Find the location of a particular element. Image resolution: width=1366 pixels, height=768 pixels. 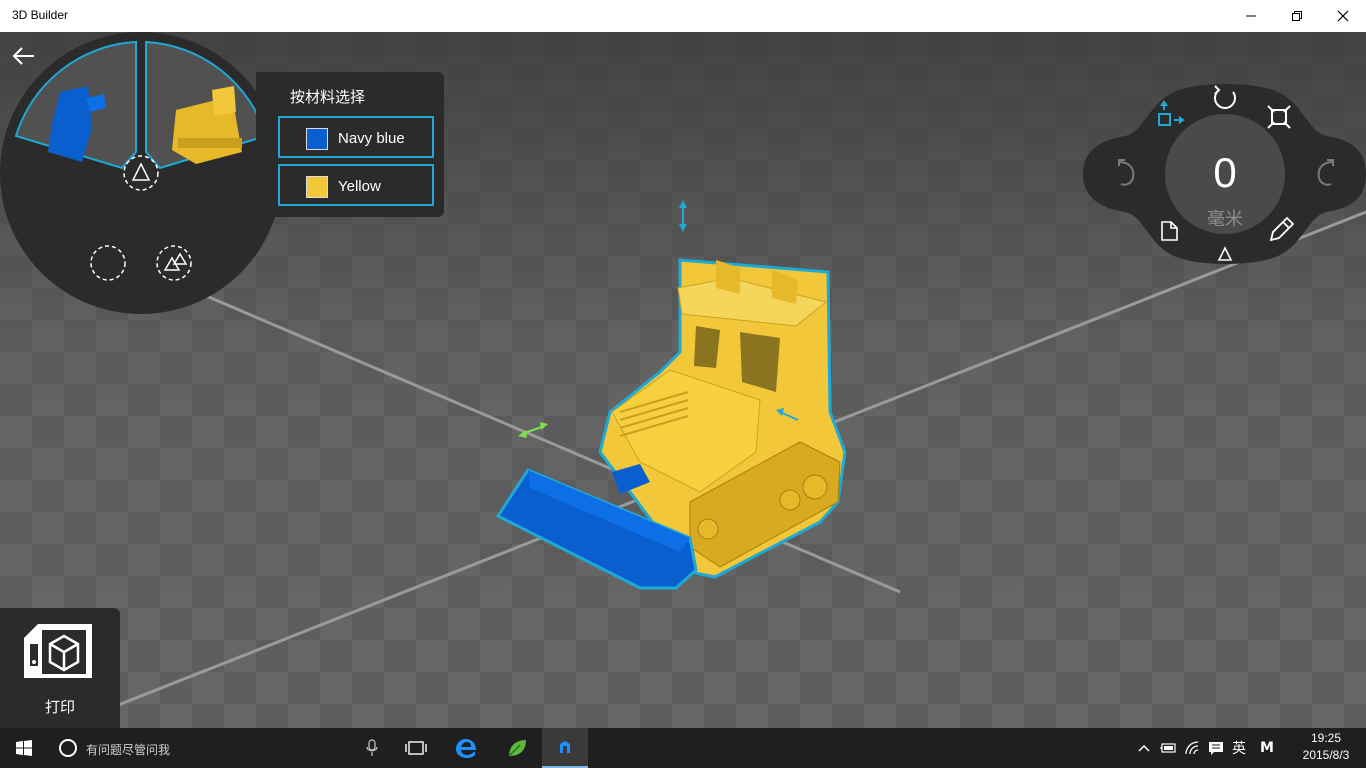

clock-time: 19:25 is located at coordinates (1326, 738).